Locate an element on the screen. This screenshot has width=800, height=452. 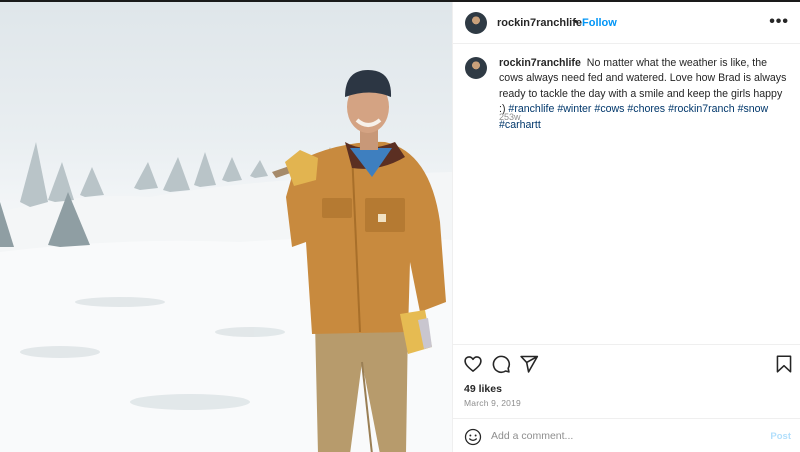
post-comment-button: Post is located at coordinates (780, 436).